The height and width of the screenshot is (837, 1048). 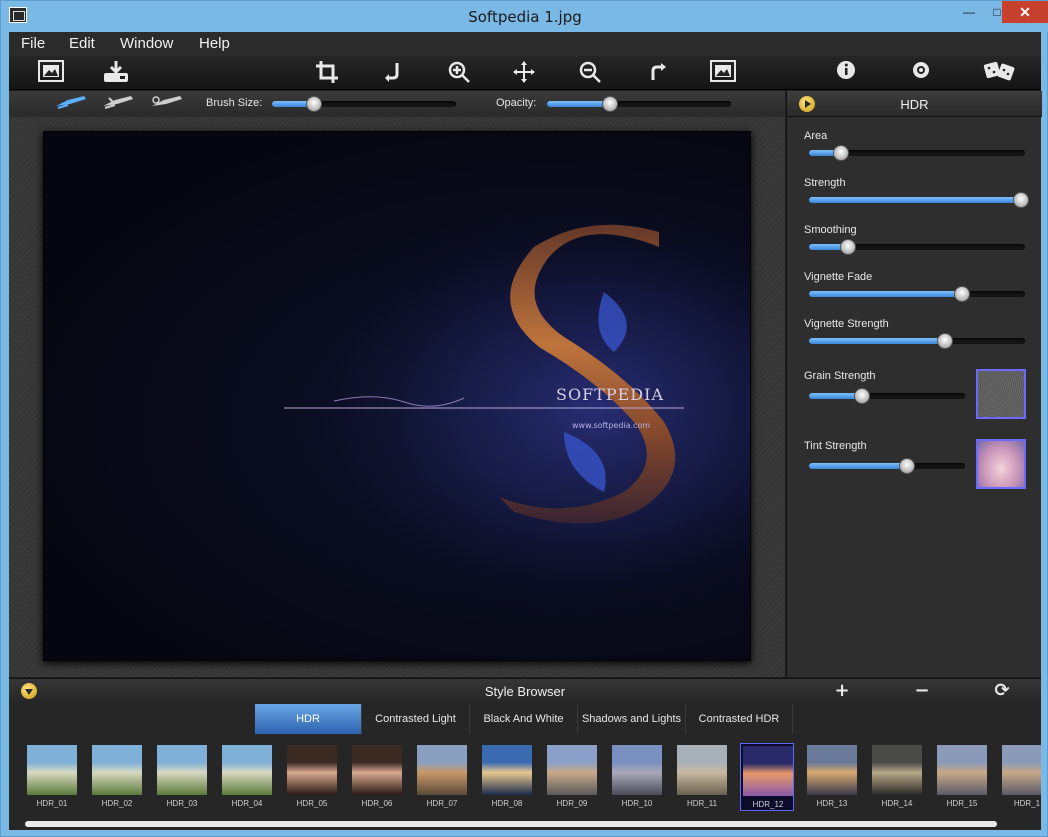 What do you see at coordinates (897, 777) in the screenshot?
I see `style-thumbnail: HDR_14` at bounding box center [897, 777].